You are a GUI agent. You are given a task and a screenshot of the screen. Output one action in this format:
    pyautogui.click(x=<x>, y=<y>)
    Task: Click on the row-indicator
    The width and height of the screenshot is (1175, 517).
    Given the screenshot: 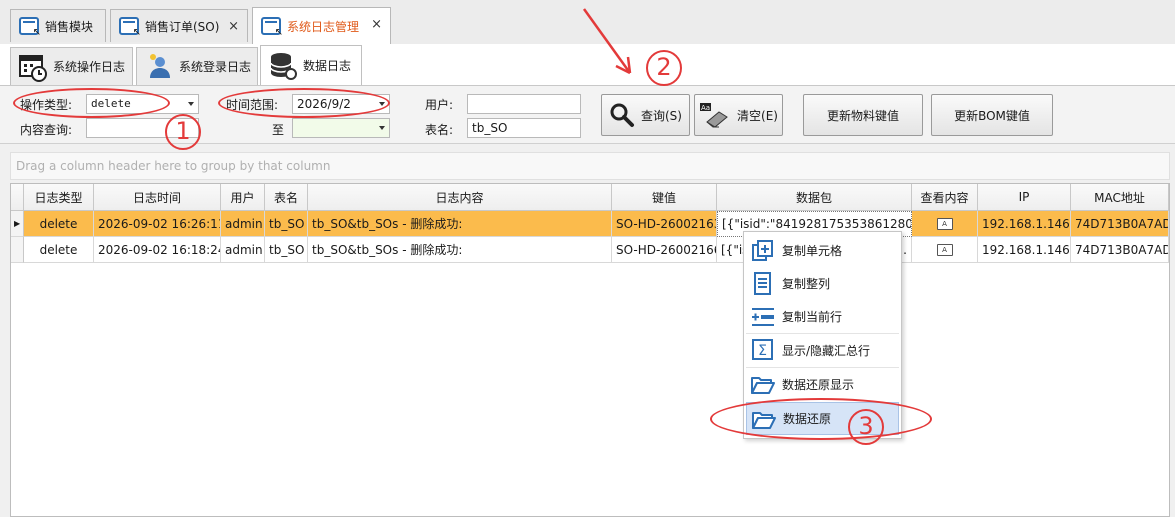 What is the action you would take?
    pyautogui.click(x=17, y=250)
    